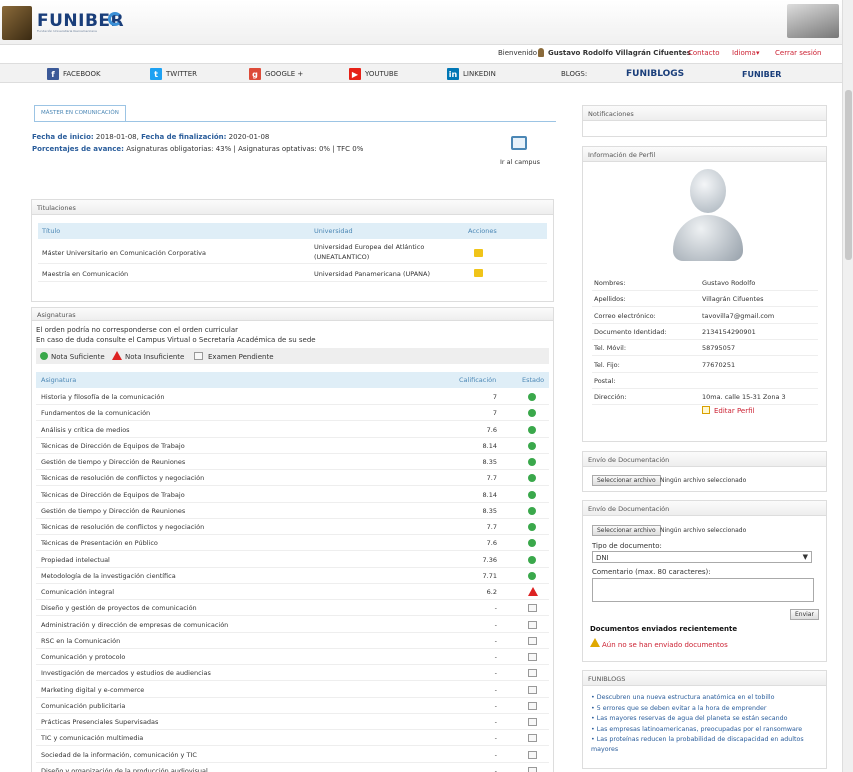  I want to click on scrollbar-thumb, so click(848, 175).